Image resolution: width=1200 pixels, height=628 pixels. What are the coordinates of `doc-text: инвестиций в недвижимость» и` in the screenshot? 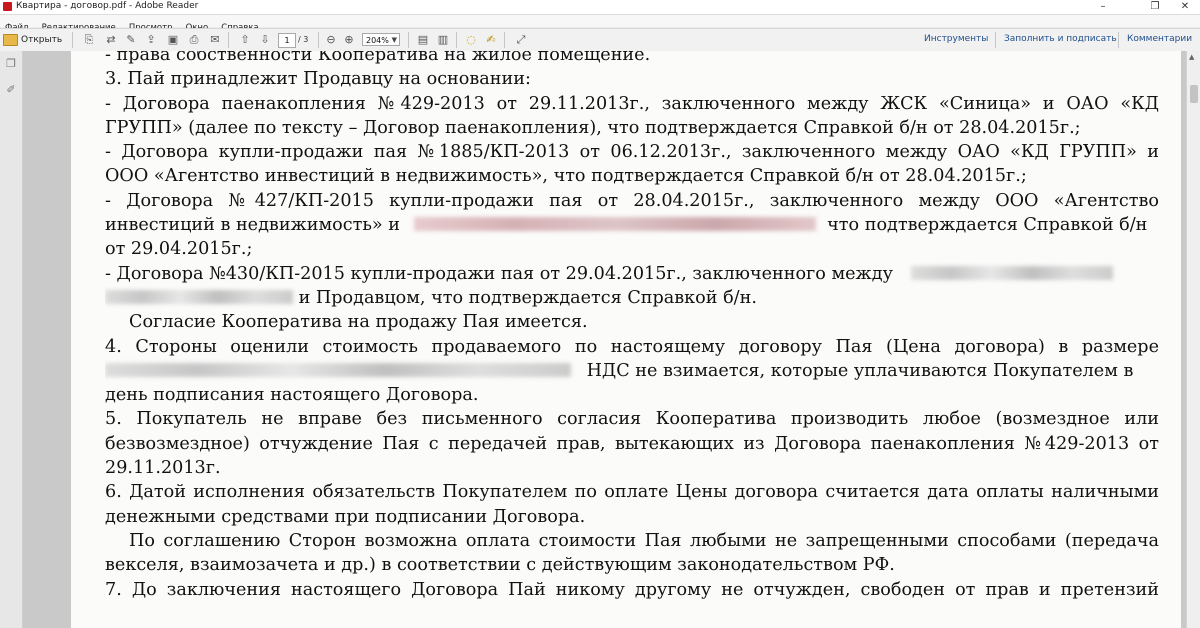 It's located at (252, 225).